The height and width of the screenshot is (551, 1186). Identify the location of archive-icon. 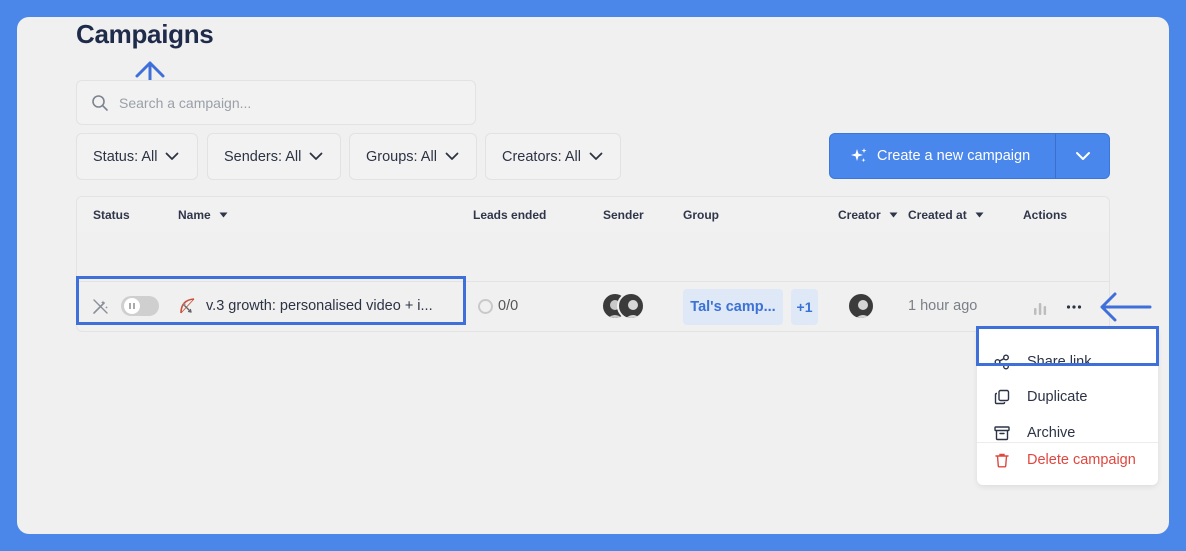
(1002, 433).